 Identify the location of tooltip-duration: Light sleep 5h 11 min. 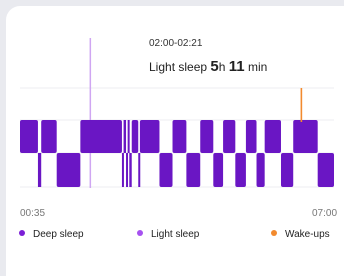
(208, 67).